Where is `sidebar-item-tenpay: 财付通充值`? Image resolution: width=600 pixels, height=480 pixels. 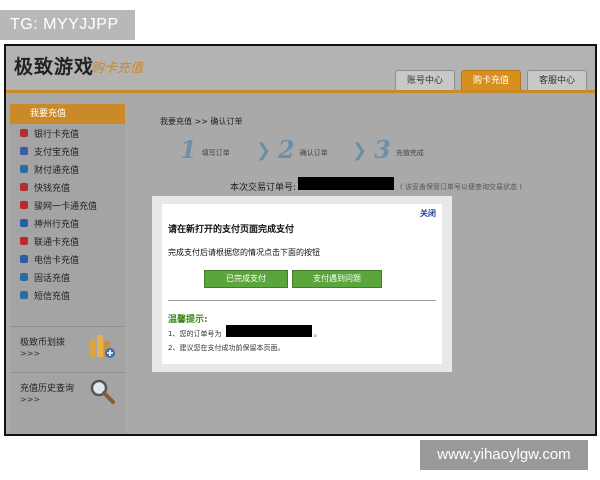
sidebar-item-tenpay: 财付通充值 is located at coordinates (67, 169).